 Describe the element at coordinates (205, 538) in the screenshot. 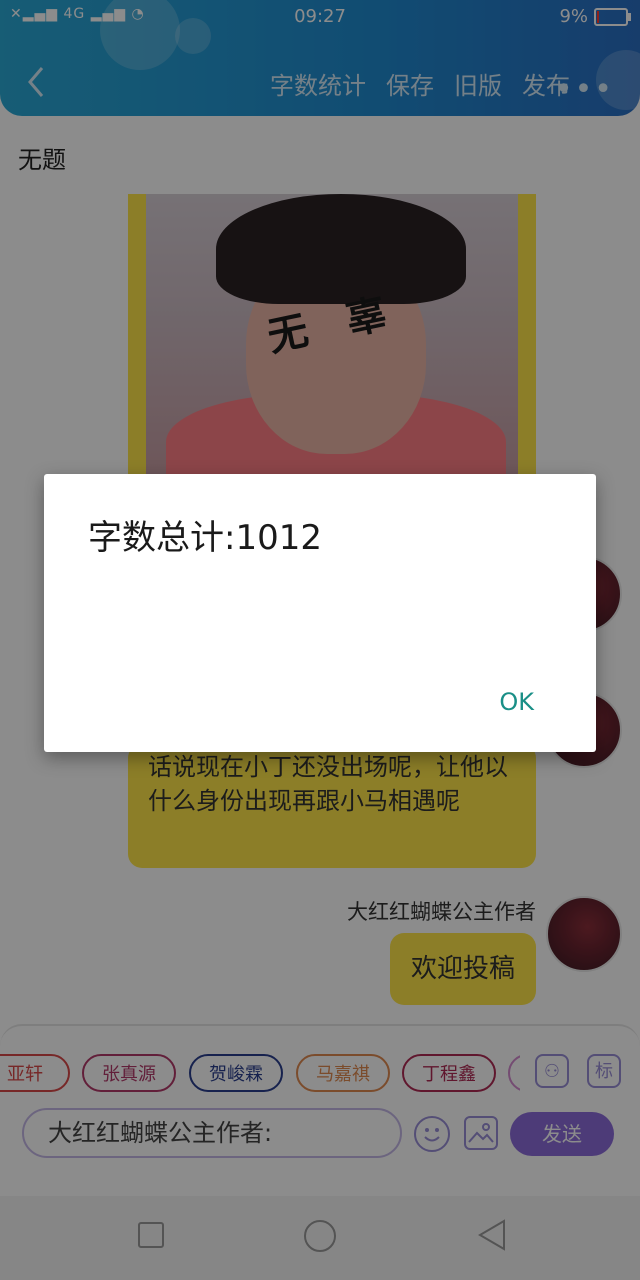

I see `dialog-message: 字数总计:1012` at that location.